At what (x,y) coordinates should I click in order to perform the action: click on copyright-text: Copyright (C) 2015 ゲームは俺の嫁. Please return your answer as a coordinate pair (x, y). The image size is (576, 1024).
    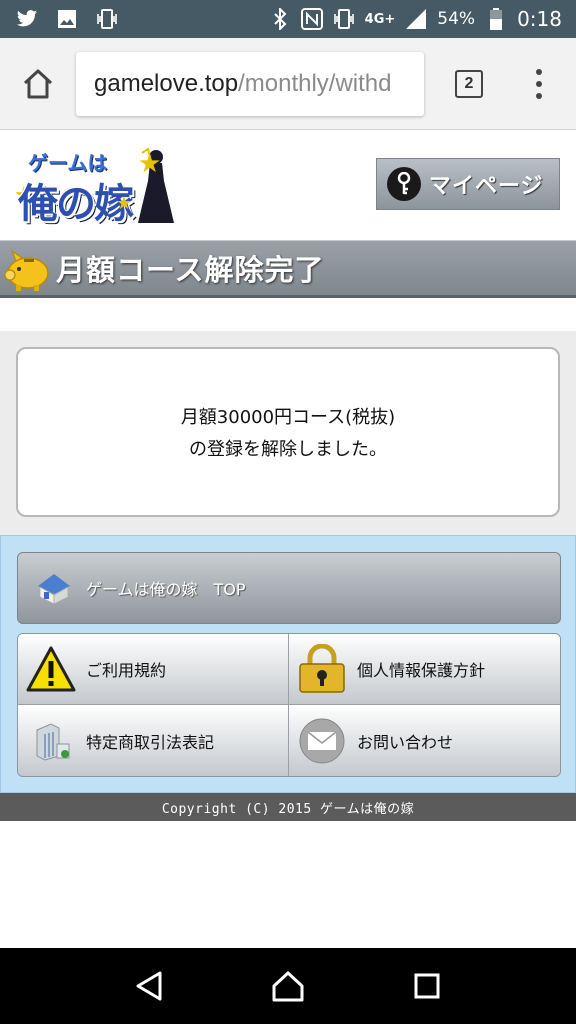
    Looking at the image, I should click on (288, 809).